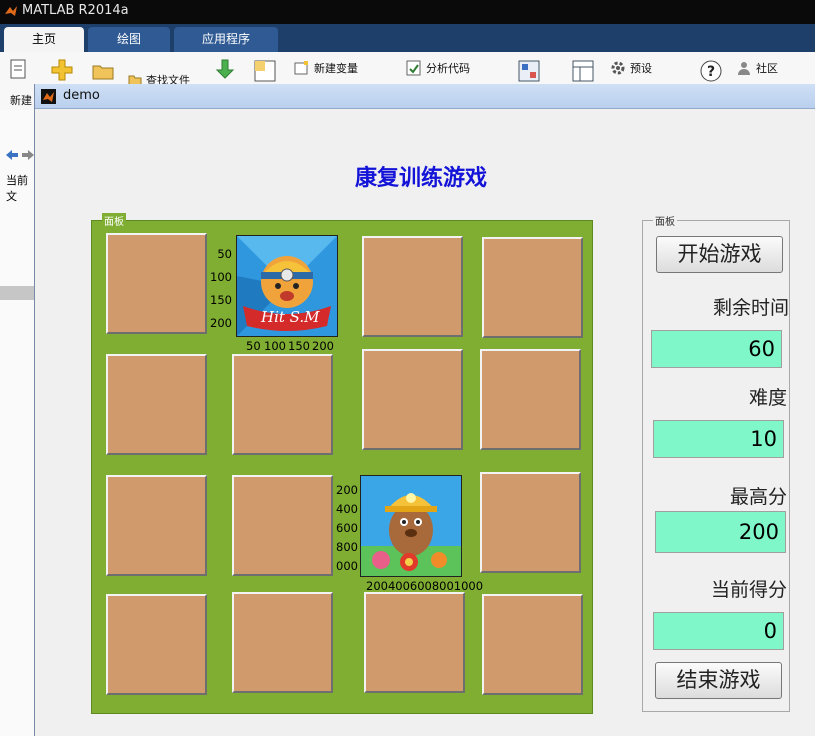  I want to click on community-button: 社区, so click(757, 68).